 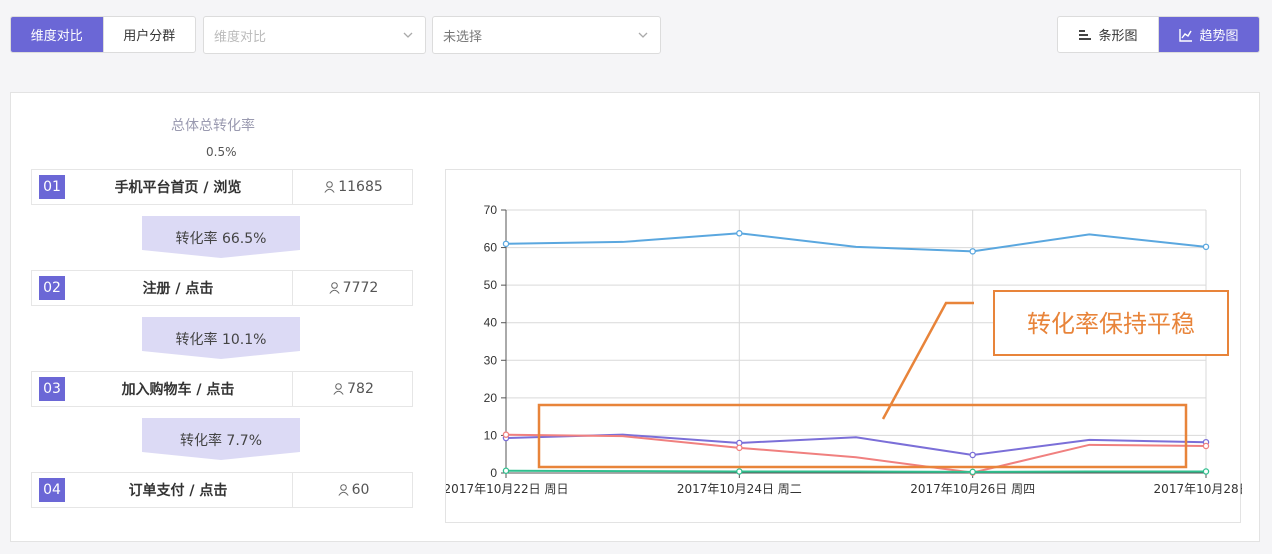 I want to click on step-users: 11685, so click(x=353, y=187).